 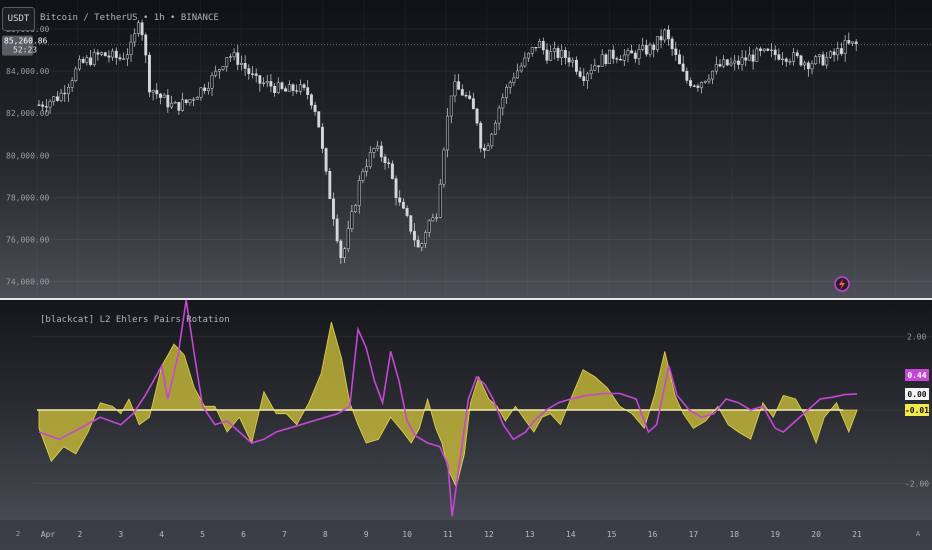 I want to click on price-axis-label: 74,000.00, so click(x=28, y=281).